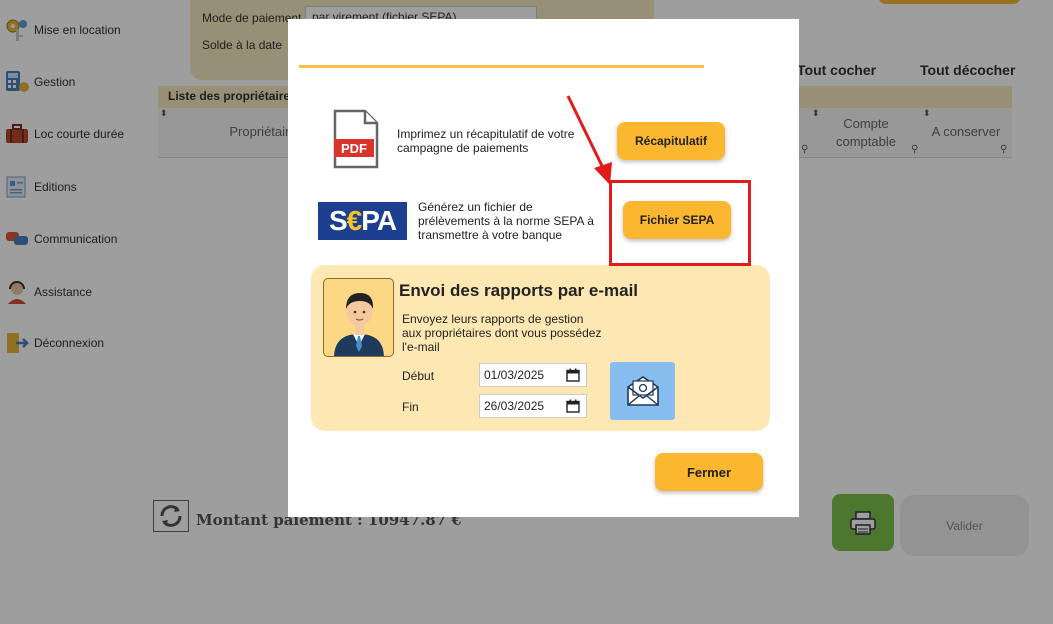  Describe the element at coordinates (709, 472) in the screenshot. I see `close-button: Fermer` at that location.